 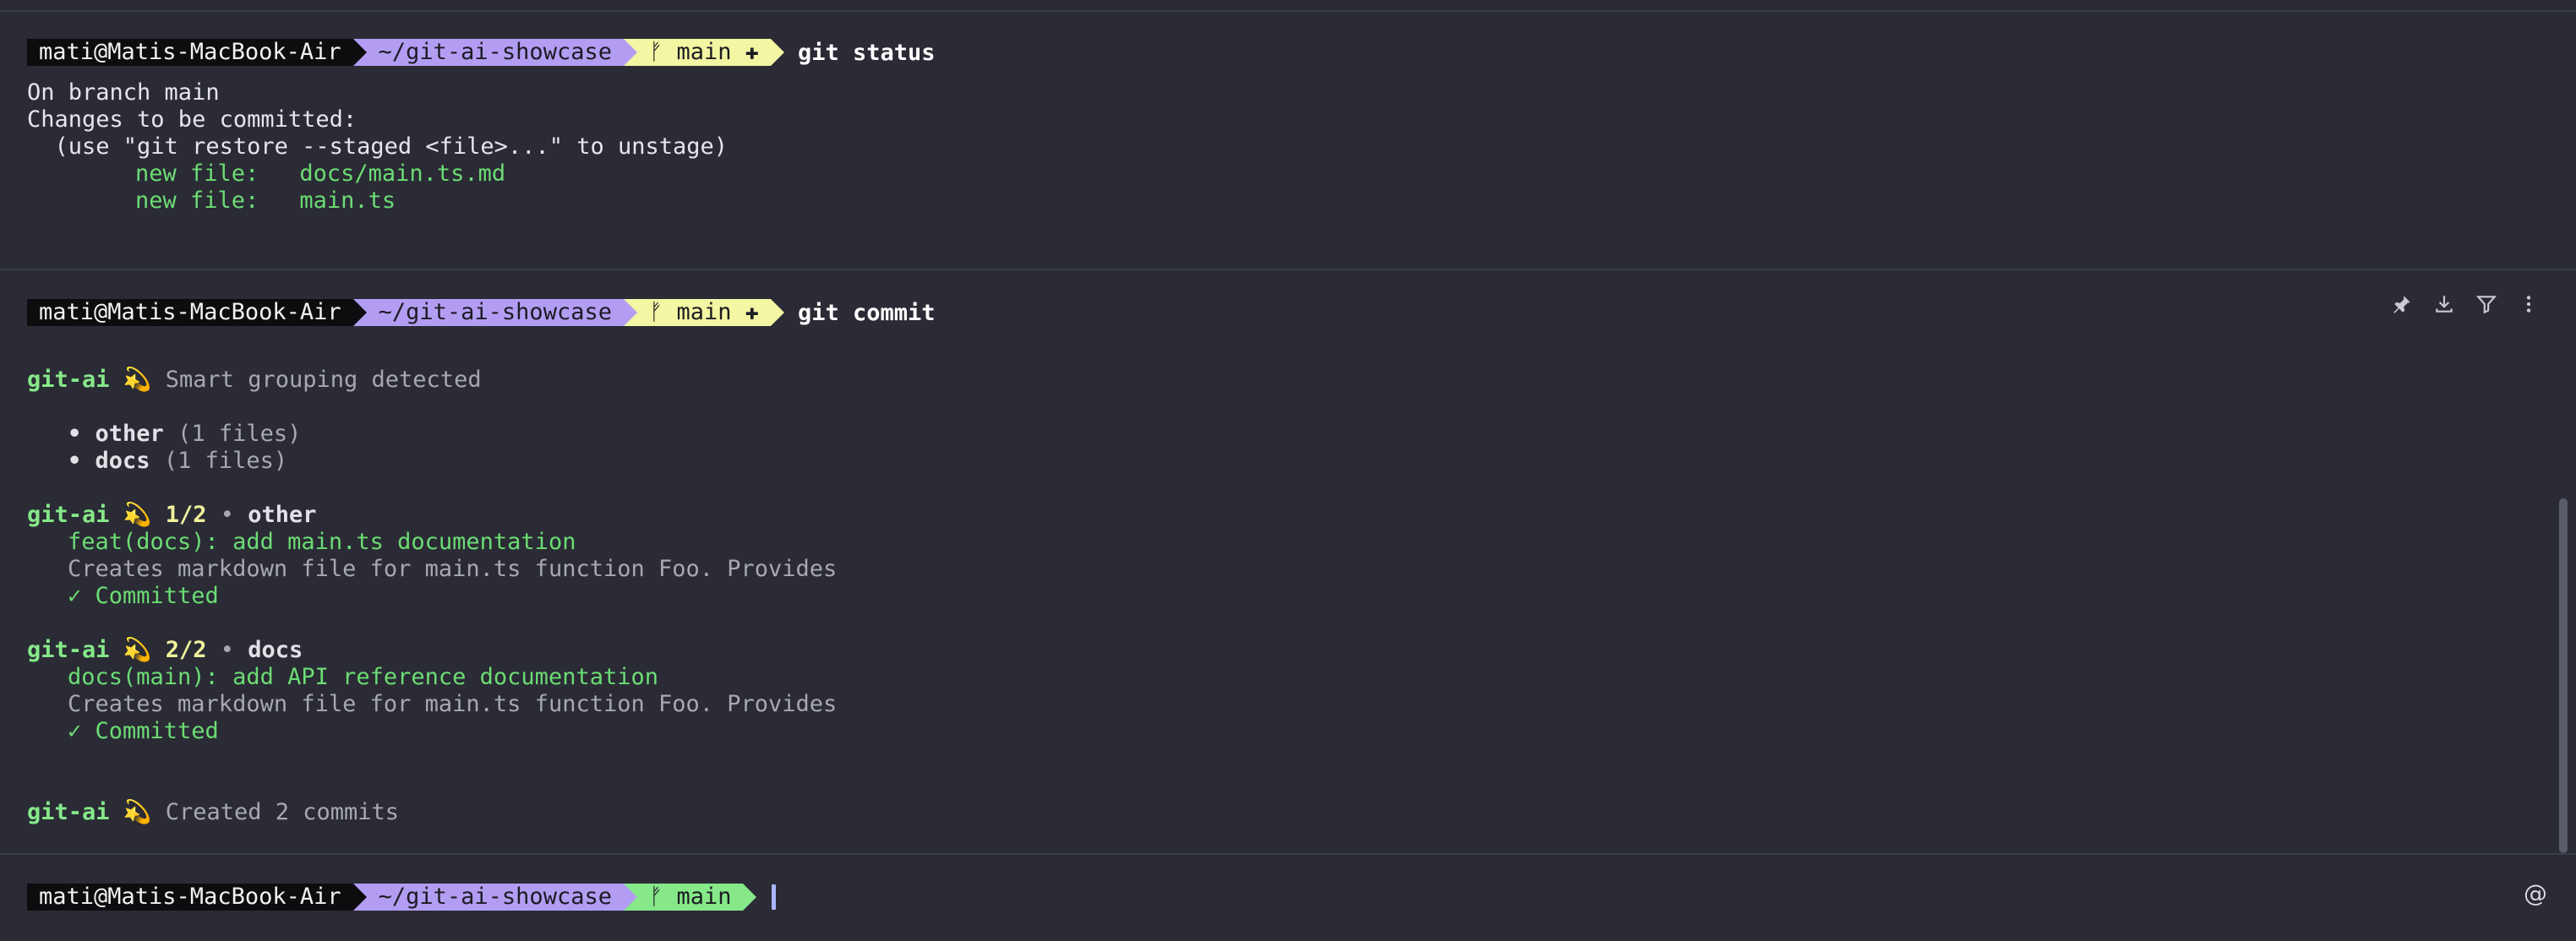 What do you see at coordinates (129, 434) in the screenshot?
I see `group-name: other` at bounding box center [129, 434].